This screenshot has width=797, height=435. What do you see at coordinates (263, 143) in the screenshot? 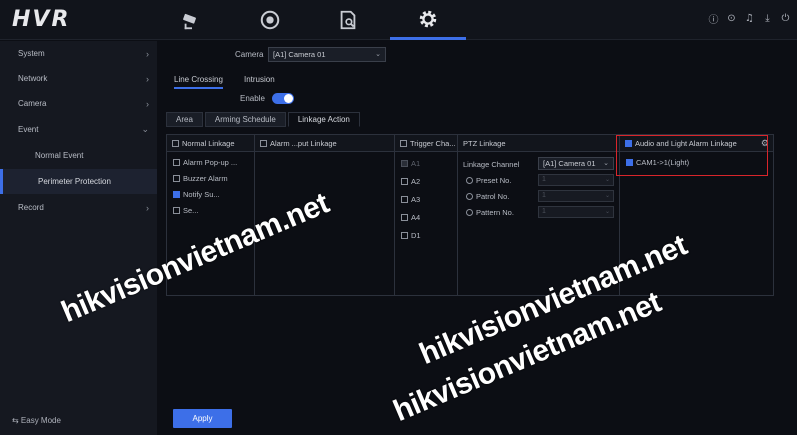
I see `alarm-output-checkbox` at bounding box center [263, 143].